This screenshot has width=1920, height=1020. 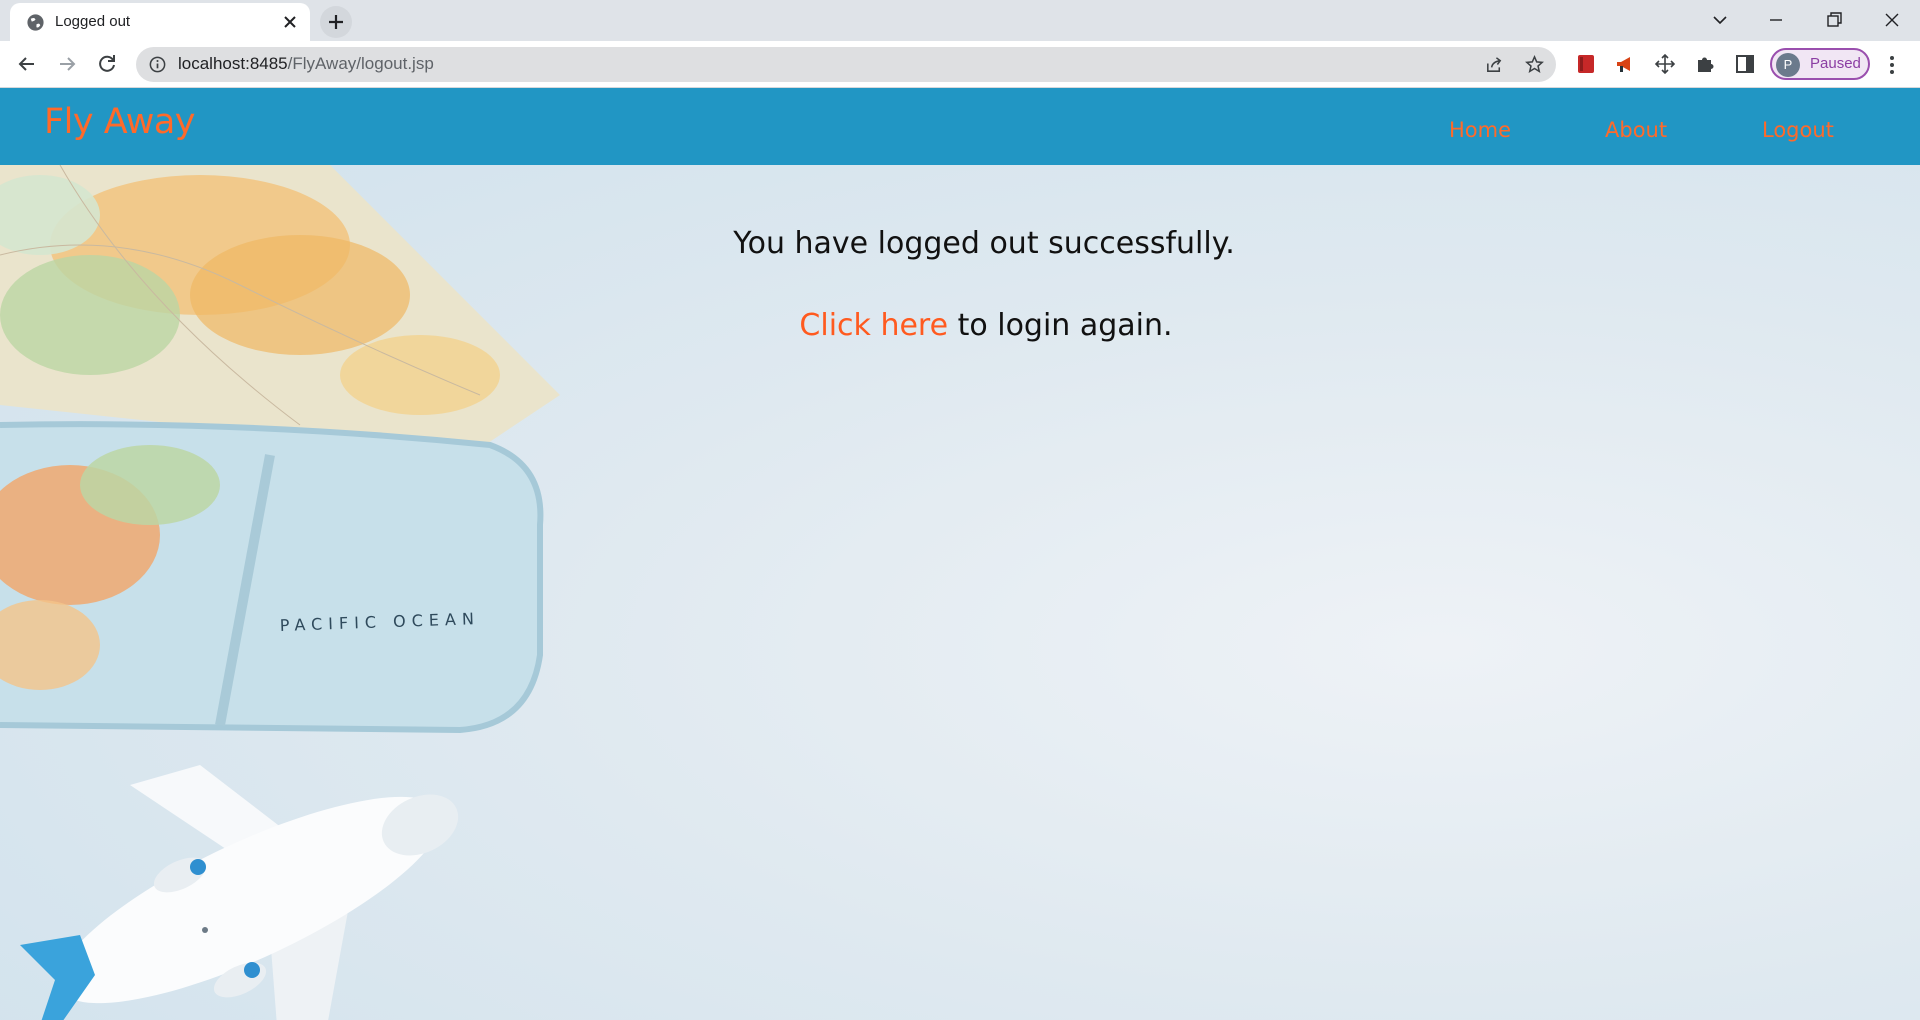 What do you see at coordinates (1494, 64) in the screenshot?
I see `share-icon` at bounding box center [1494, 64].